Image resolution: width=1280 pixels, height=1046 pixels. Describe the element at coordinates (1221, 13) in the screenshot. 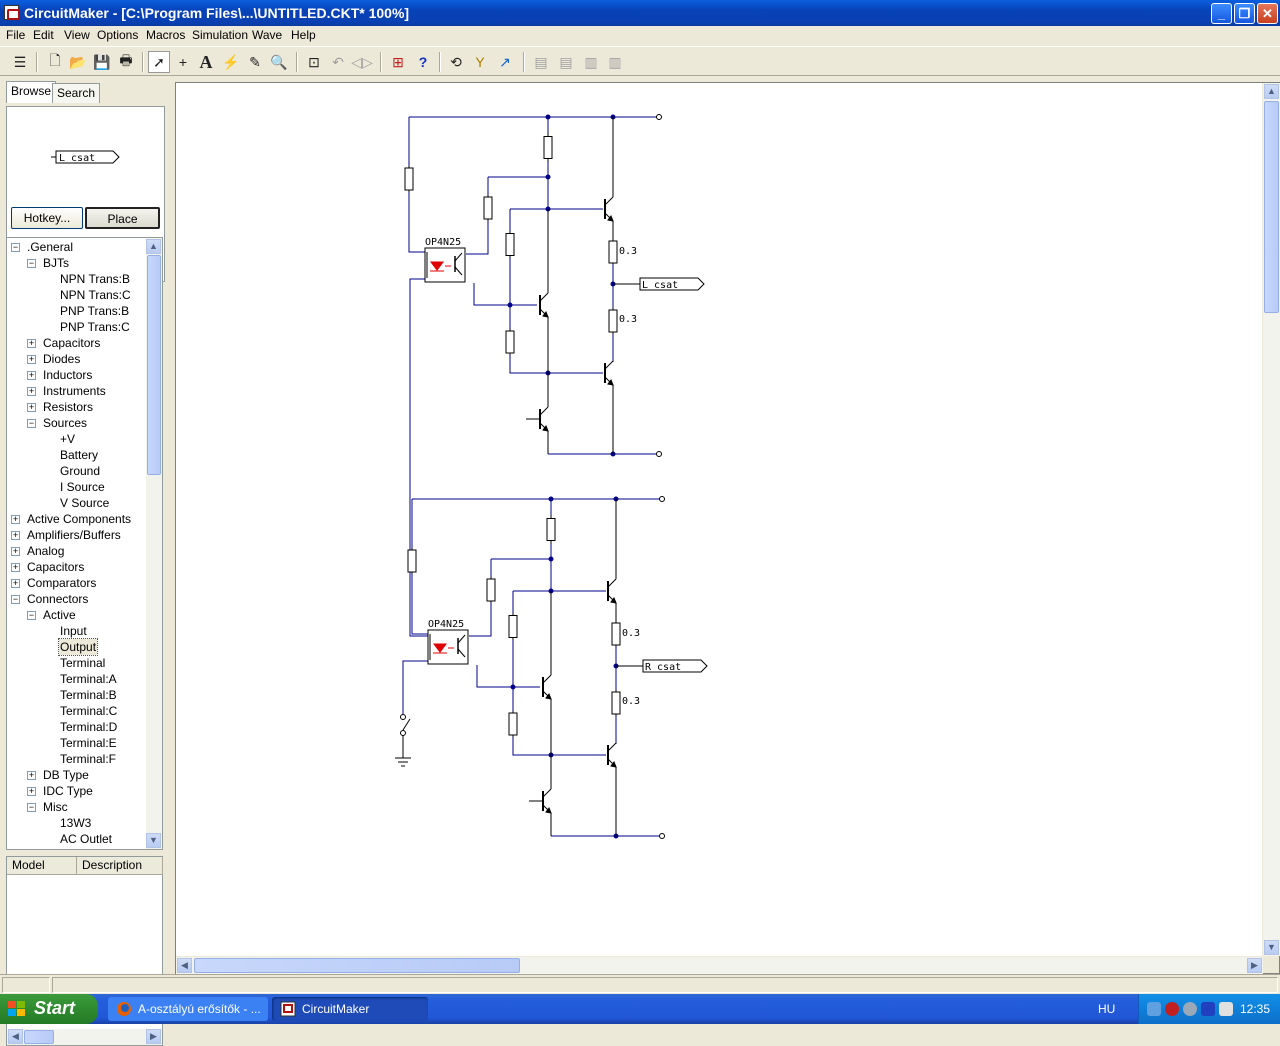

I see `minimize-button: _` at that location.